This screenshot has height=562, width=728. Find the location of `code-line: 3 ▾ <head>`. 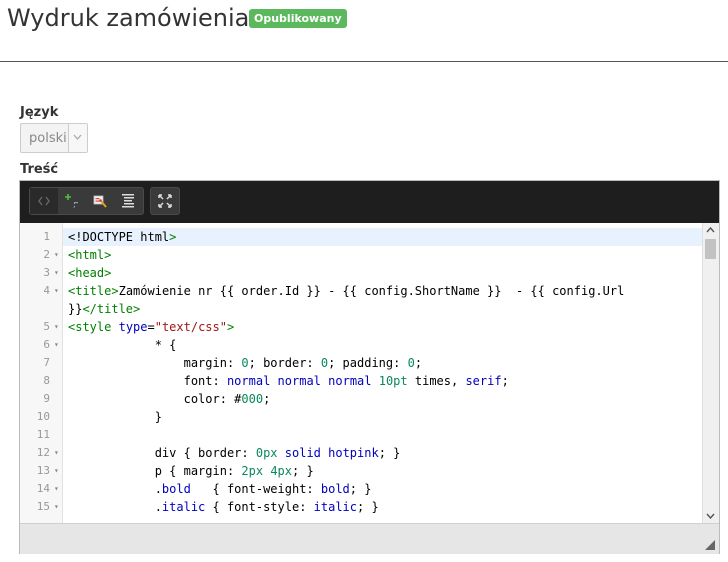

code-line: 3 ▾ <head> is located at coordinates (361, 273).